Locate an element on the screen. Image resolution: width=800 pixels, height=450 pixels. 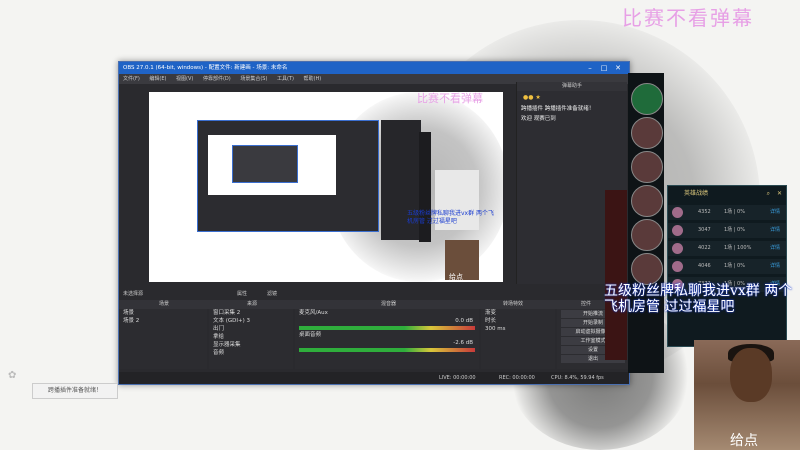
menu-tools: 工具(T) is located at coordinates (285, 79).